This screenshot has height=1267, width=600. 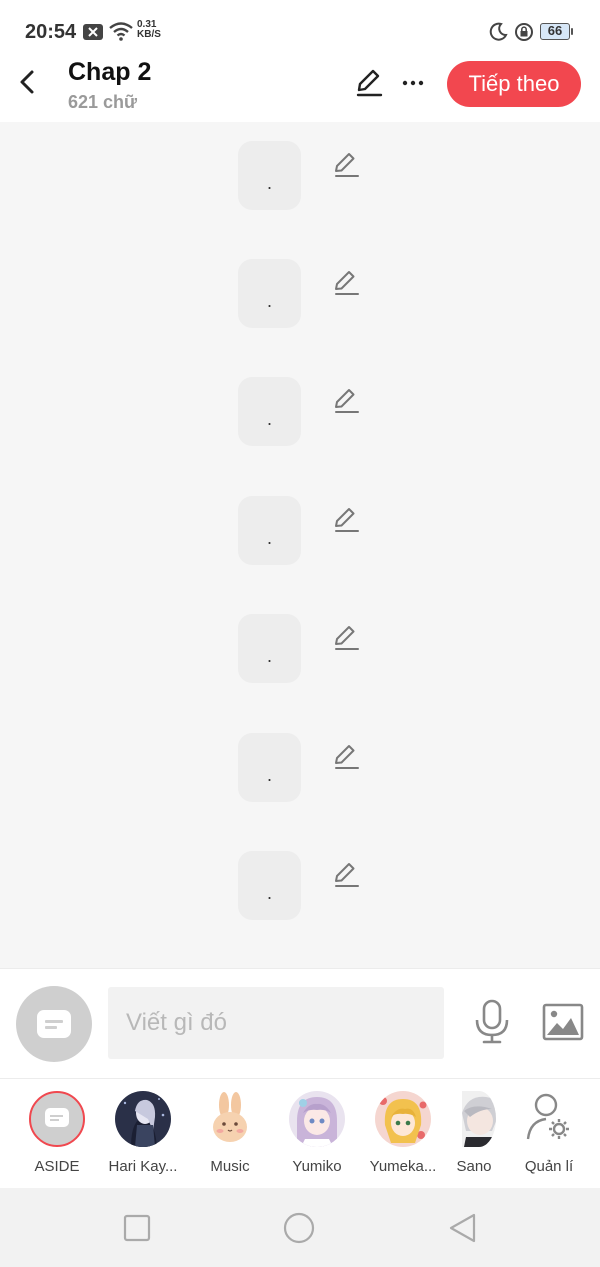 I want to click on home-icon, so click(x=299, y=1228).